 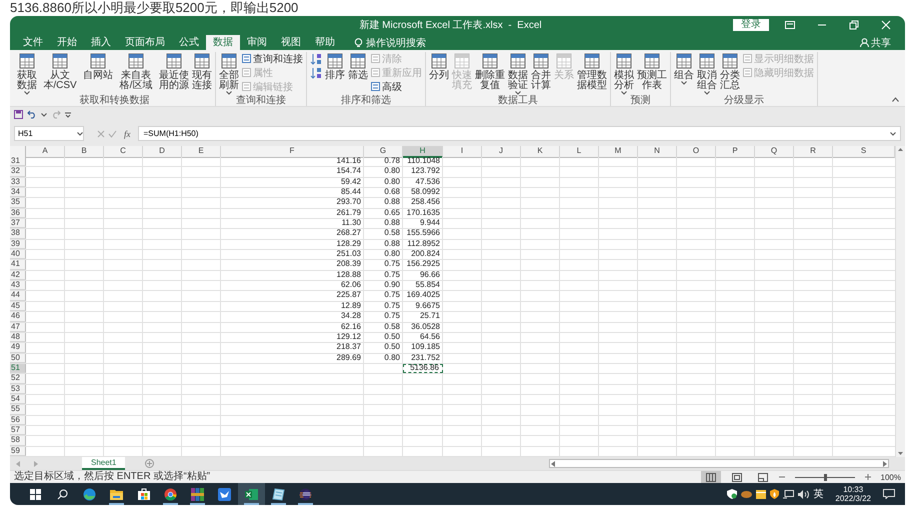 I want to click on menu-tab: 审阅, so click(x=257, y=42).